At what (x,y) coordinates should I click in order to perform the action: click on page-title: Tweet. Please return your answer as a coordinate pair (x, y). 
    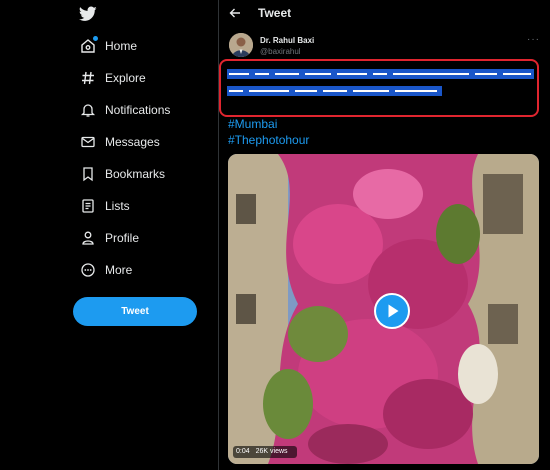
    Looking at the image, I should click on (275, 13).